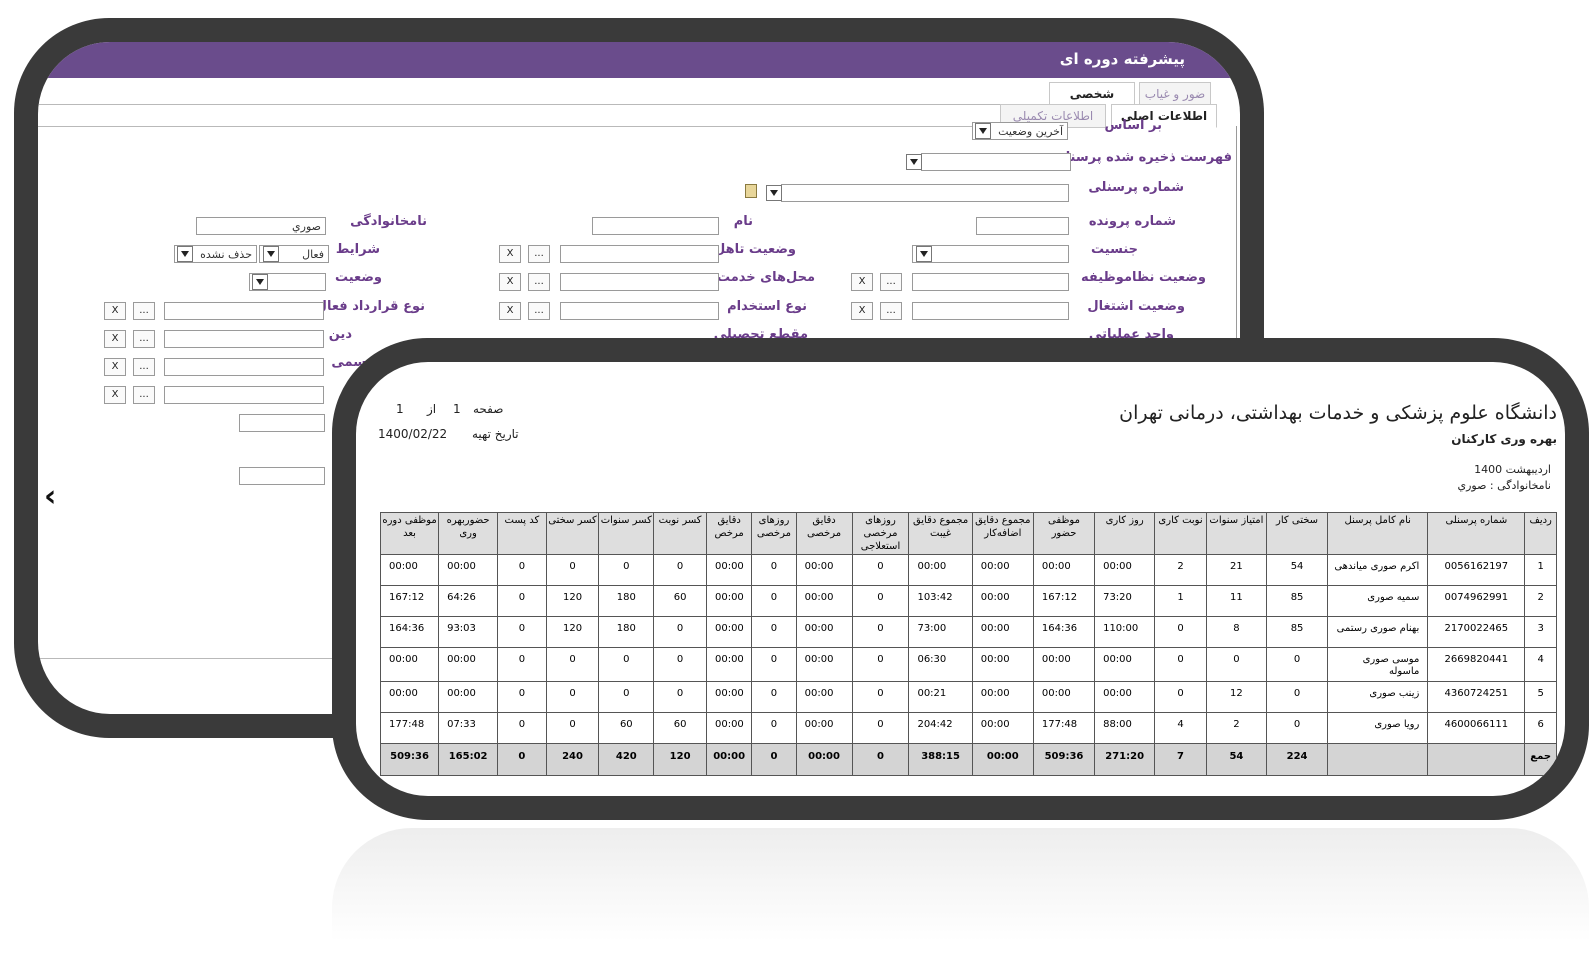 This screenshot has height=954, width=1589. What do you see at coordinates (50, 497) in the screenshot?
I see `chevron-left-icon: ‹` at bounding box center [50, 497].